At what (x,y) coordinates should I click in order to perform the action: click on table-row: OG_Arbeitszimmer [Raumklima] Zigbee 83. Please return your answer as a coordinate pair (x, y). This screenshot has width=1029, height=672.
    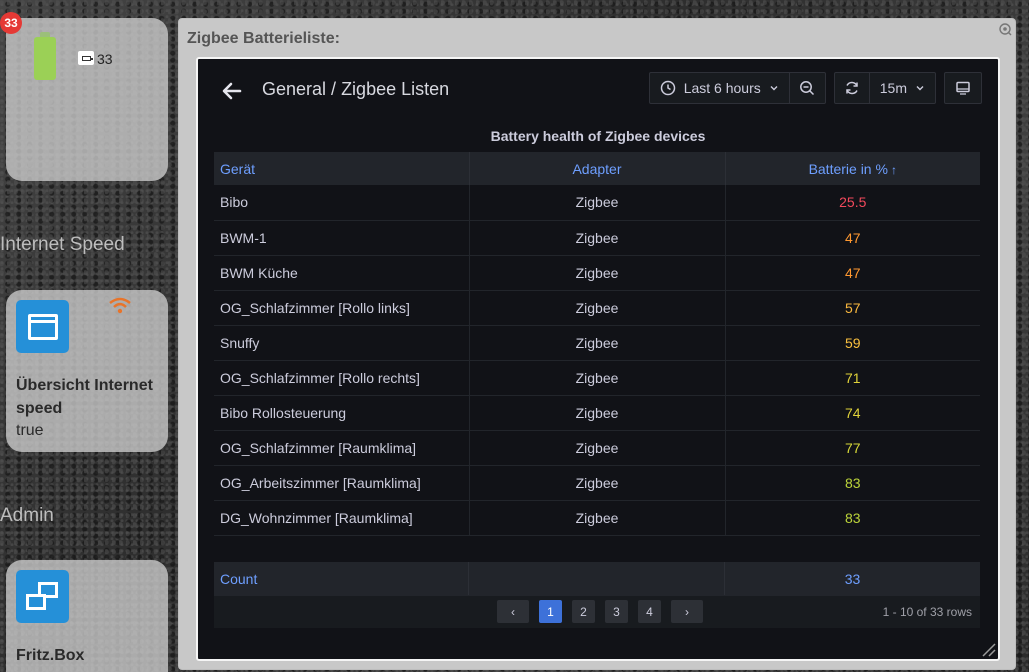
    Looking at the image, I should click on (597, 483).